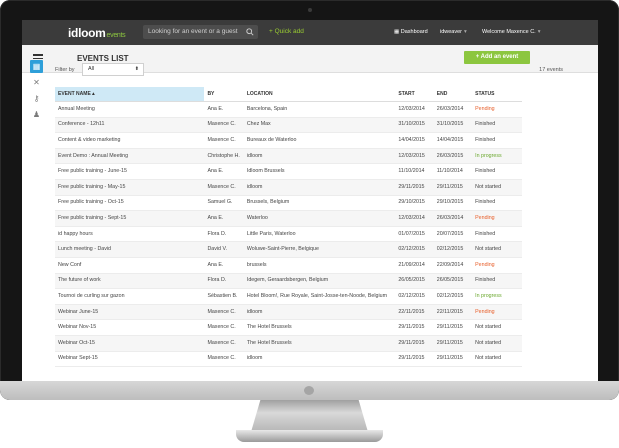 The width and height of the screenshot is (619, 448). What do you see at coordinates (414, 94) in the screenshot?
I see `column-header-start: START` at bounding box center [414, 94].